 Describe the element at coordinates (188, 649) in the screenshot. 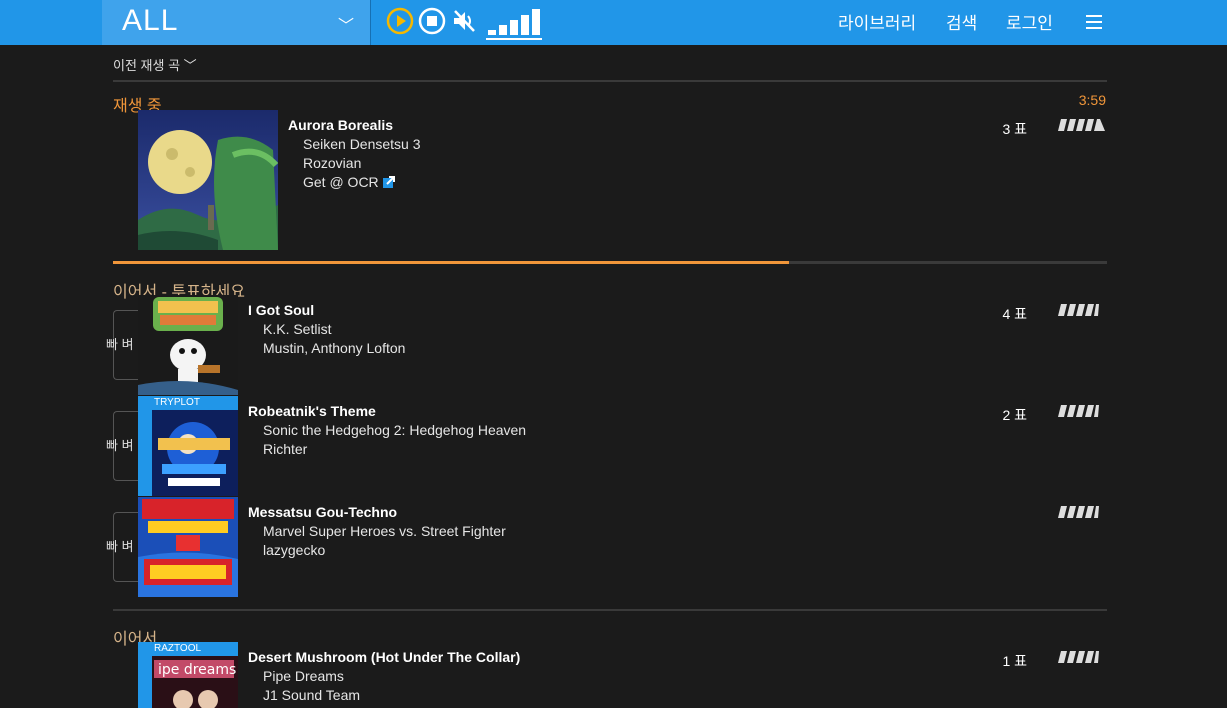

I see `requester-tag: RAZTOOL` at that location.